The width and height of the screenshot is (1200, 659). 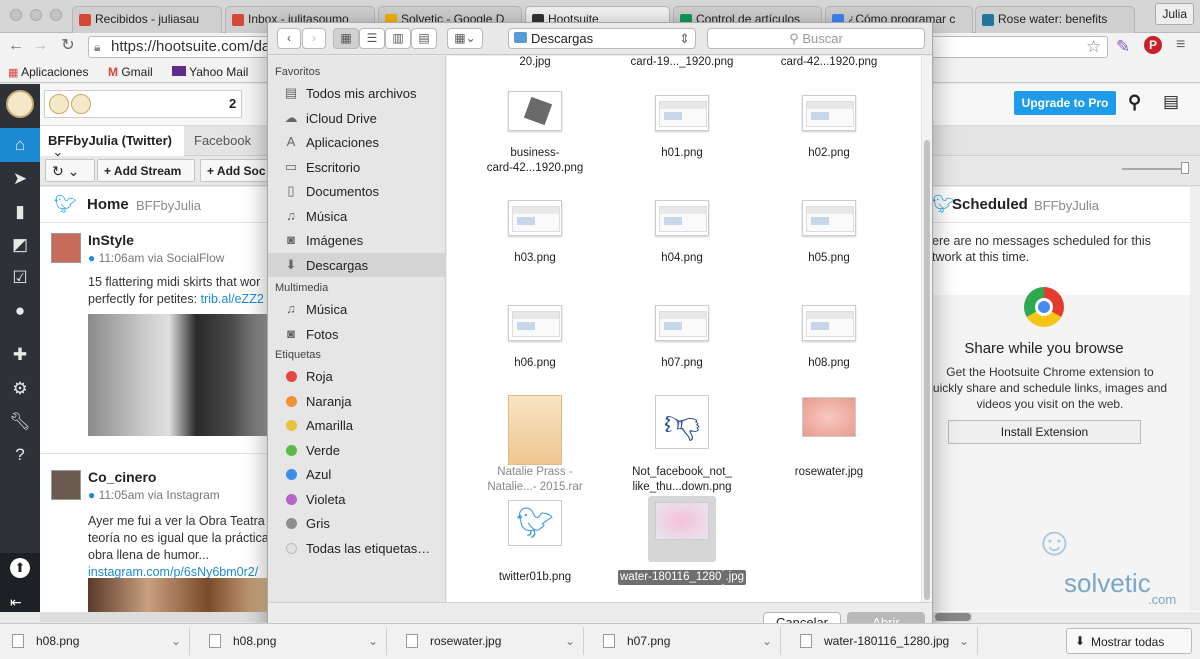 What do you see at coordinates (20, 145) in the screenshot?
I see `home-icon: ⌂` at bounding box center [20, 145].